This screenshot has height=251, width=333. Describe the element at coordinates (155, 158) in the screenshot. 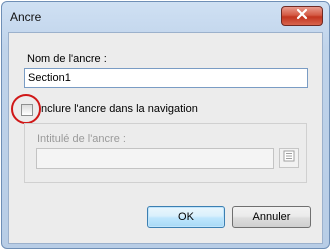

I see `anchor-title-input` at that location.